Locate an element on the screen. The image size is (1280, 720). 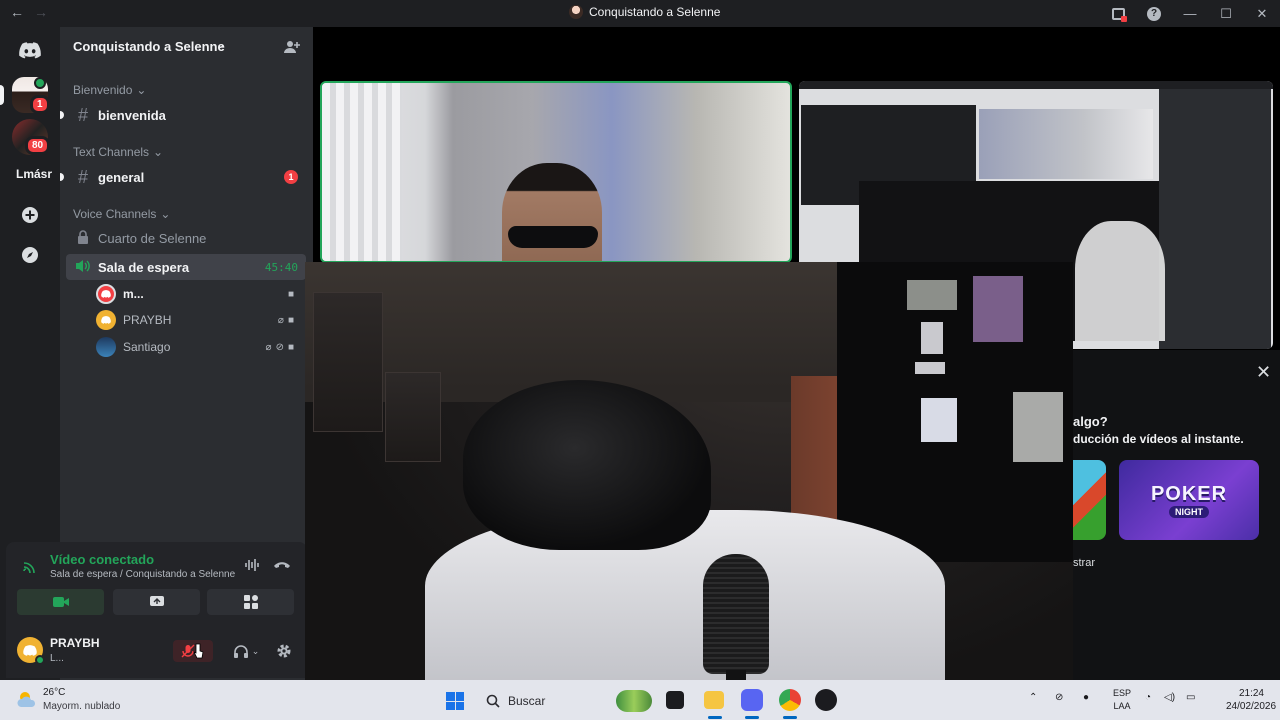
close-button: ✕ is located at coordinates (1262, 13).